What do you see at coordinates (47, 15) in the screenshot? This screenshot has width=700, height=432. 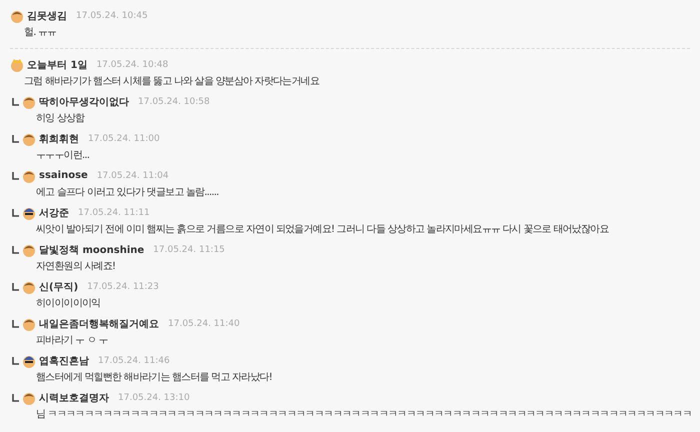 I see `comment-author: 김못생김` at bounding box center [47, 15].